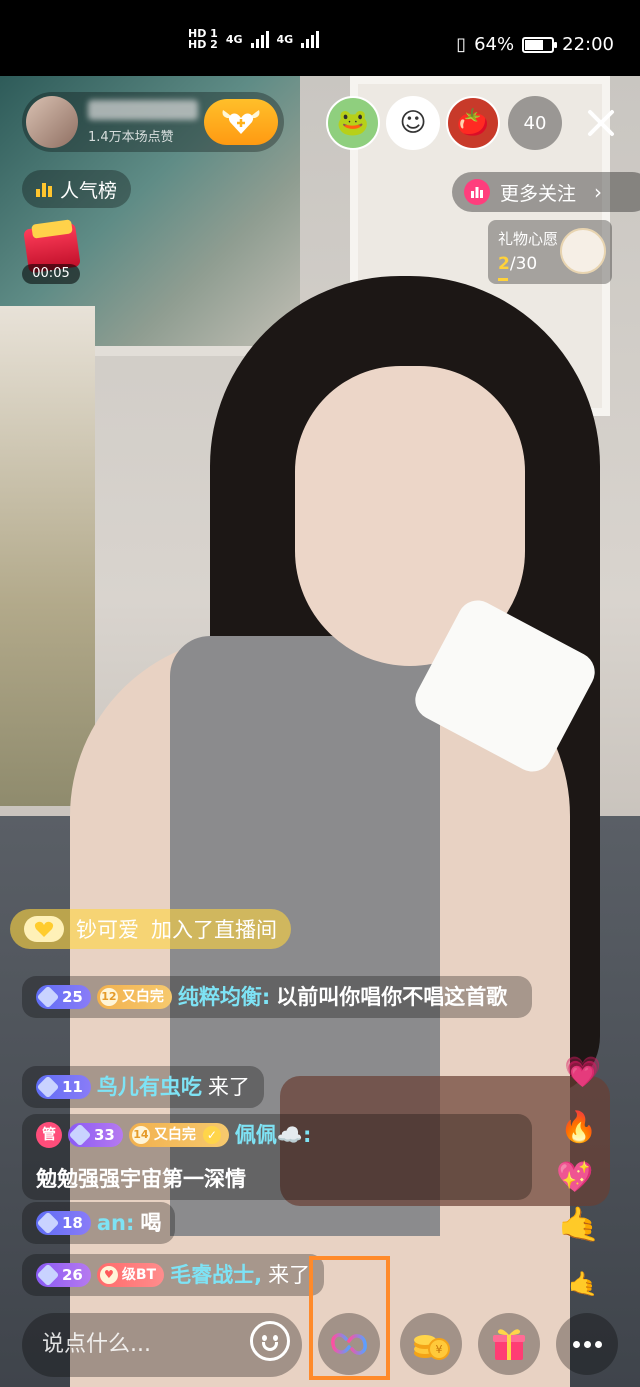 The height and width of the screenshot is (1387, 640). I want to click on winged-heart-icon, so click(241, 122).